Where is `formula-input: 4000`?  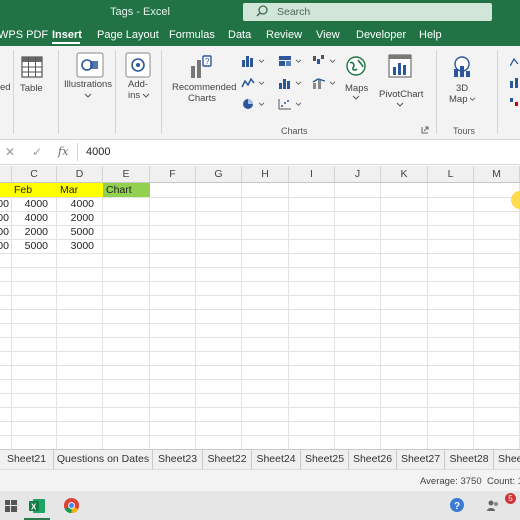 formula-input: 4000 is located at coordinates (98, 152).